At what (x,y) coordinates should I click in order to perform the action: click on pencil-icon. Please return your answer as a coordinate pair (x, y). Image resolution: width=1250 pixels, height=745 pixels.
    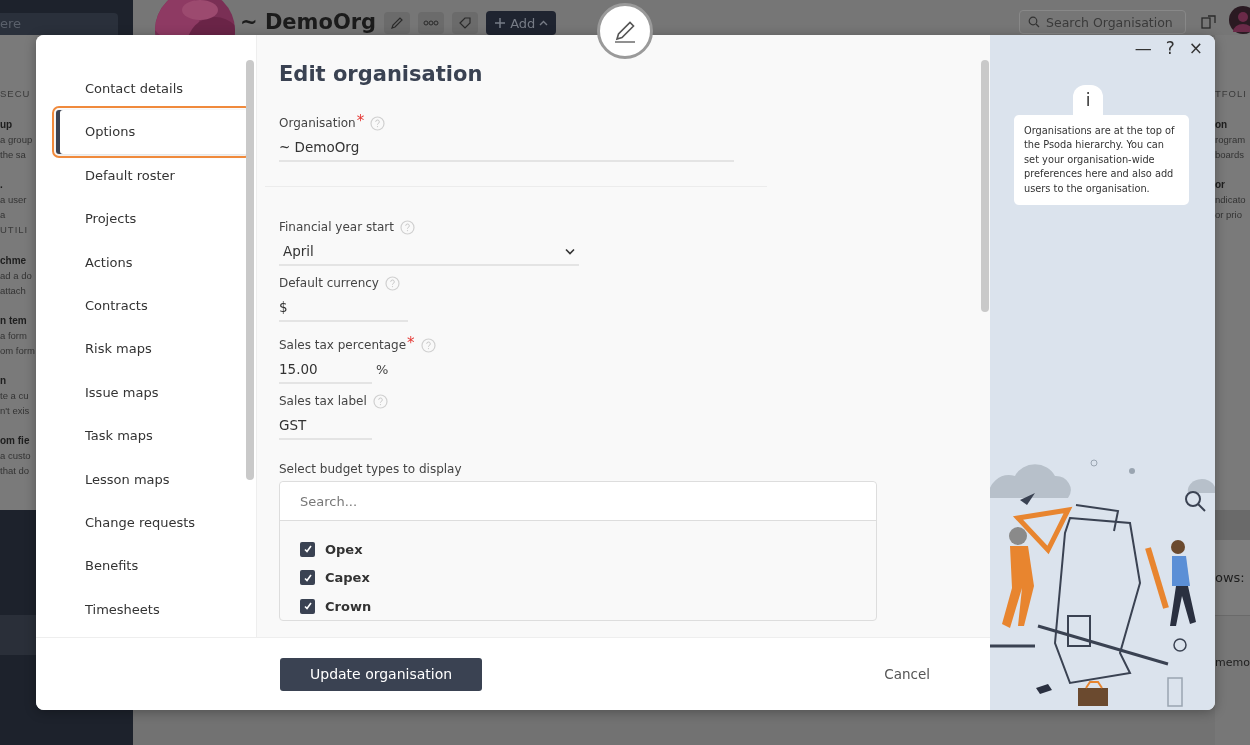
    Looking at the image, I should click on (397, 23).